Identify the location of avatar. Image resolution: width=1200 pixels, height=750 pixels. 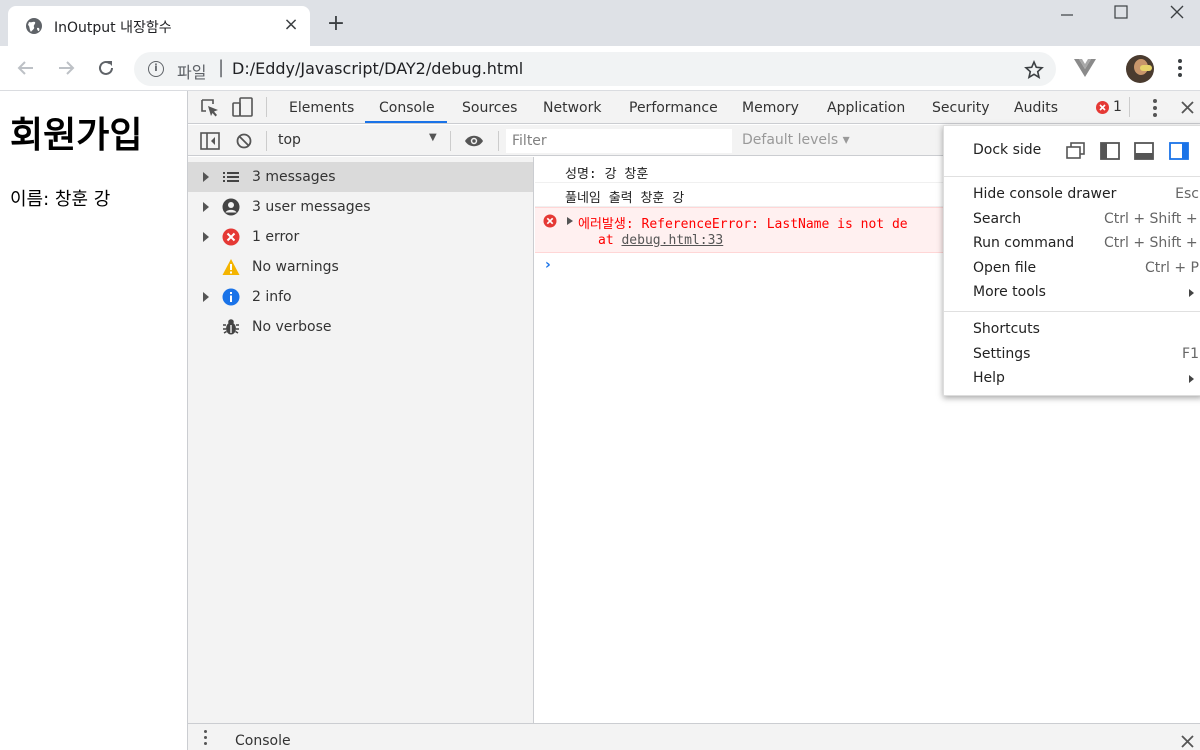
(1140, 69).